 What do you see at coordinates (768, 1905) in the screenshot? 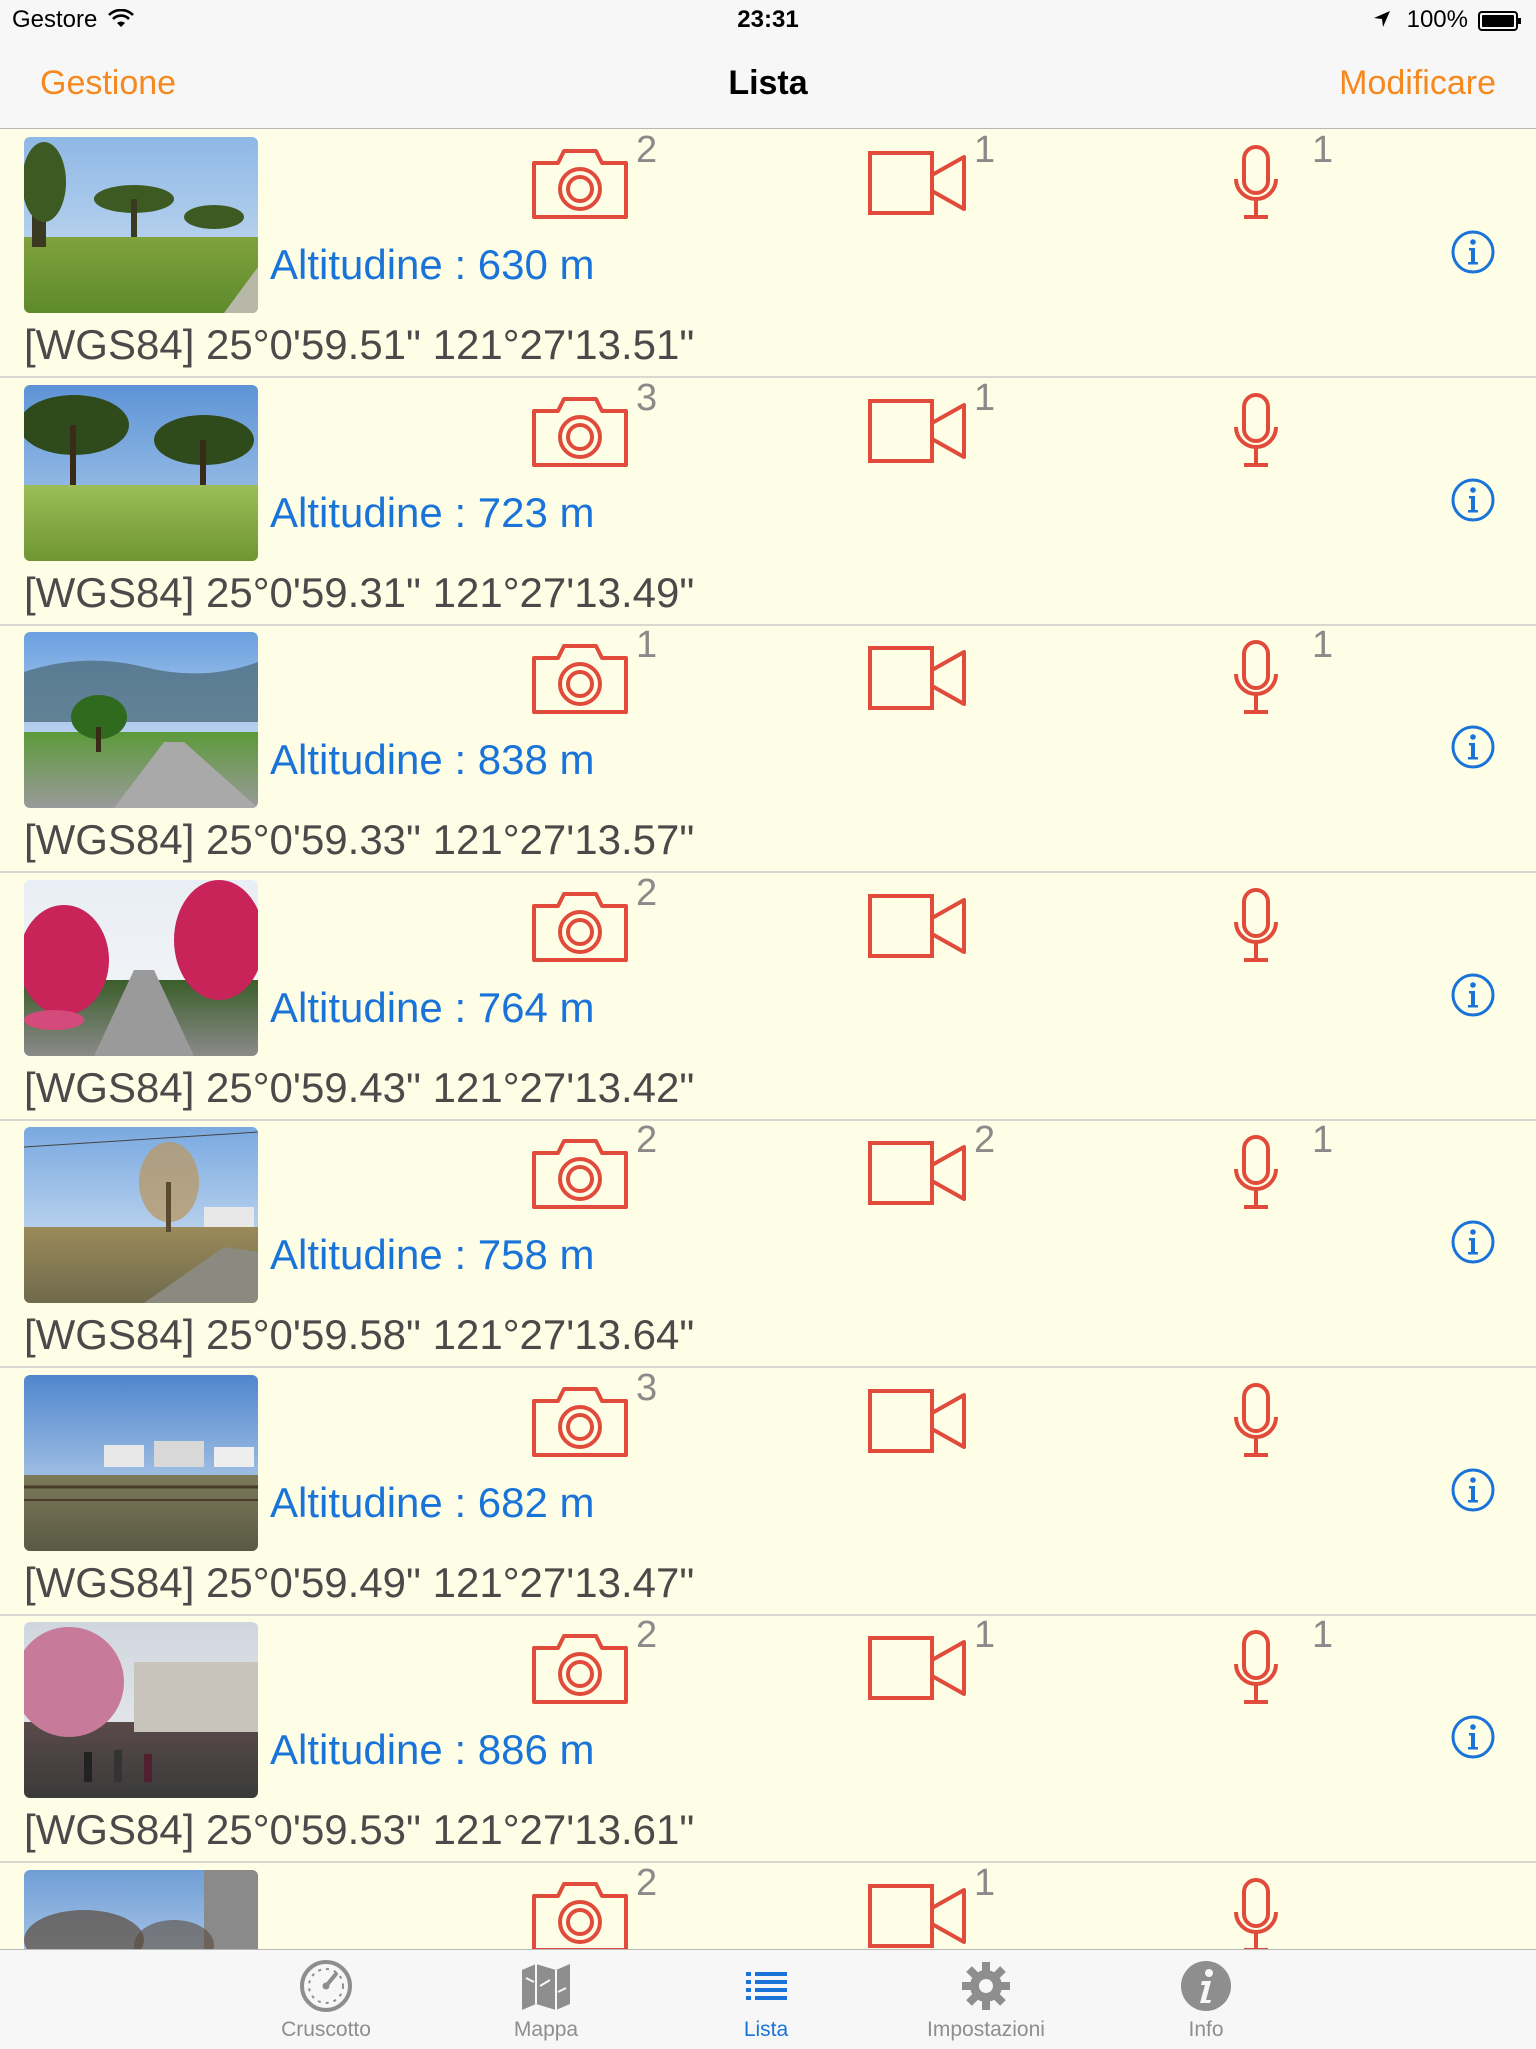
I see `list-item: 2 1` at bounding box center [768, 1905].